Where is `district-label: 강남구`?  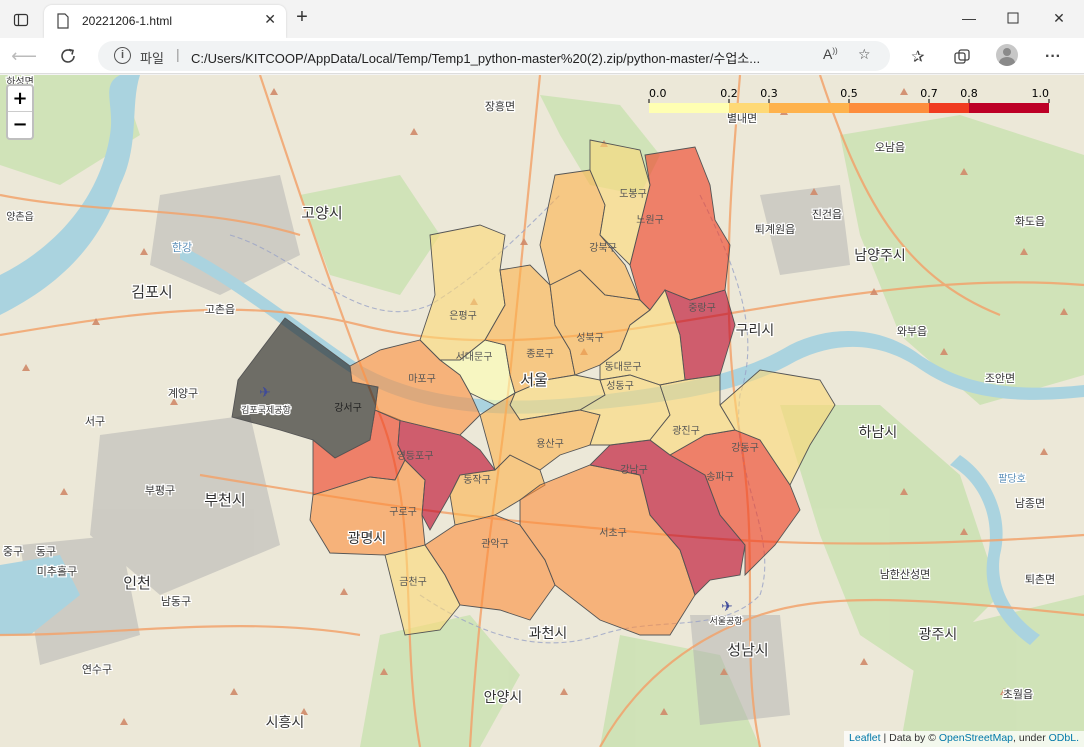
district-label: 강남구 is located at coordinates (634, 470).